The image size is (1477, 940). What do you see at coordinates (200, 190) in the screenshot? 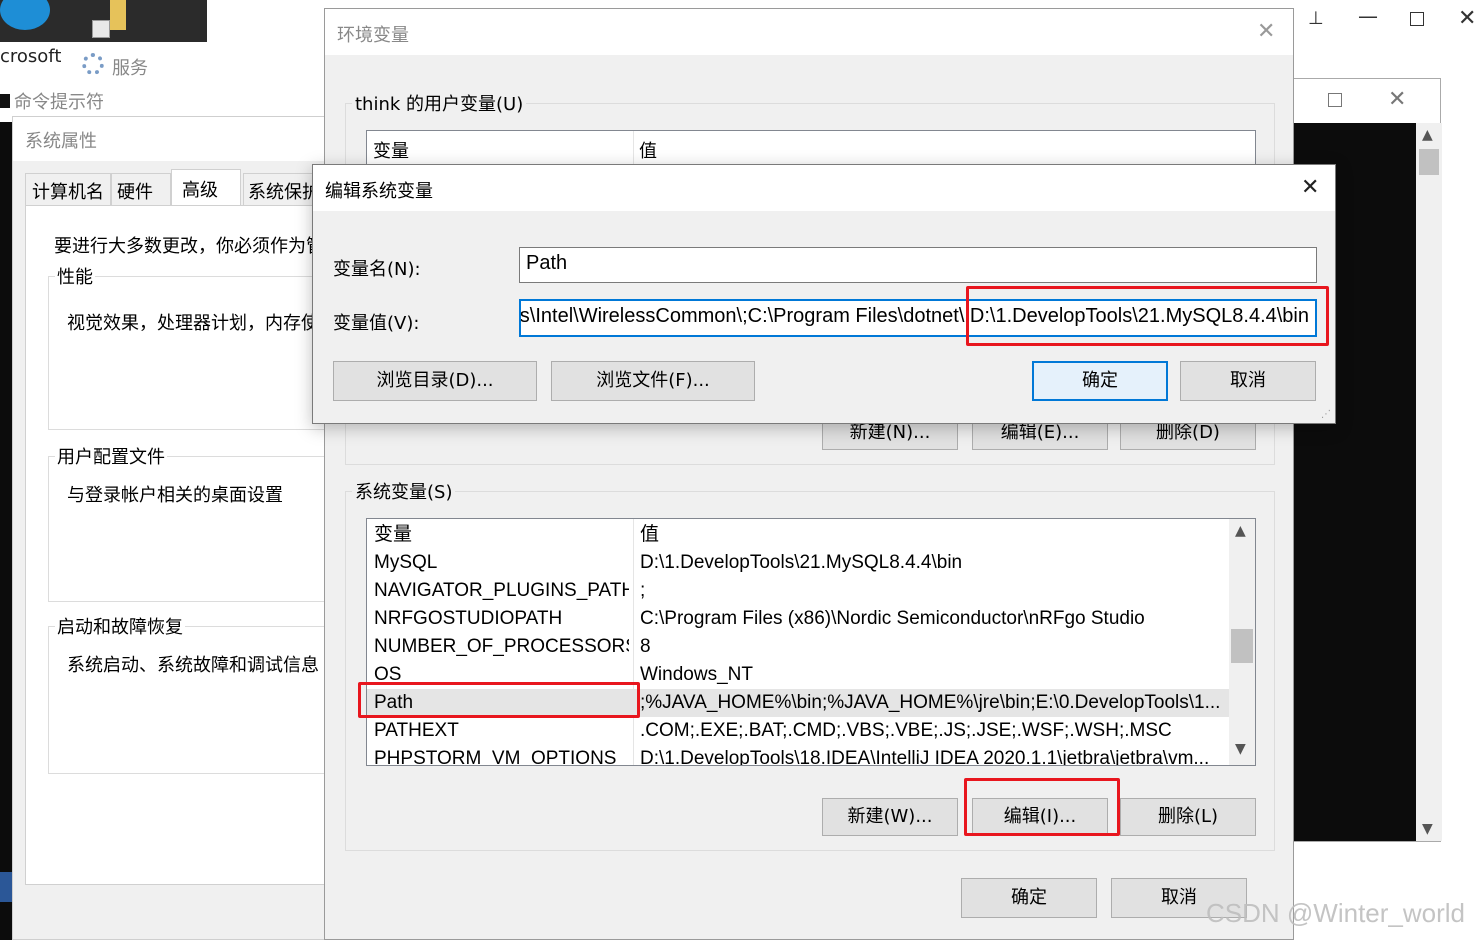
I see `tab-advanced-label: 高级` at bounding box center [200, 190].